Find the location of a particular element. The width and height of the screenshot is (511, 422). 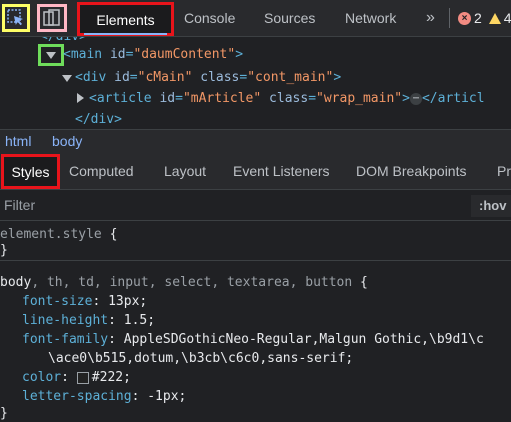

device-toolbar-button is located at coordinates (52, 18).